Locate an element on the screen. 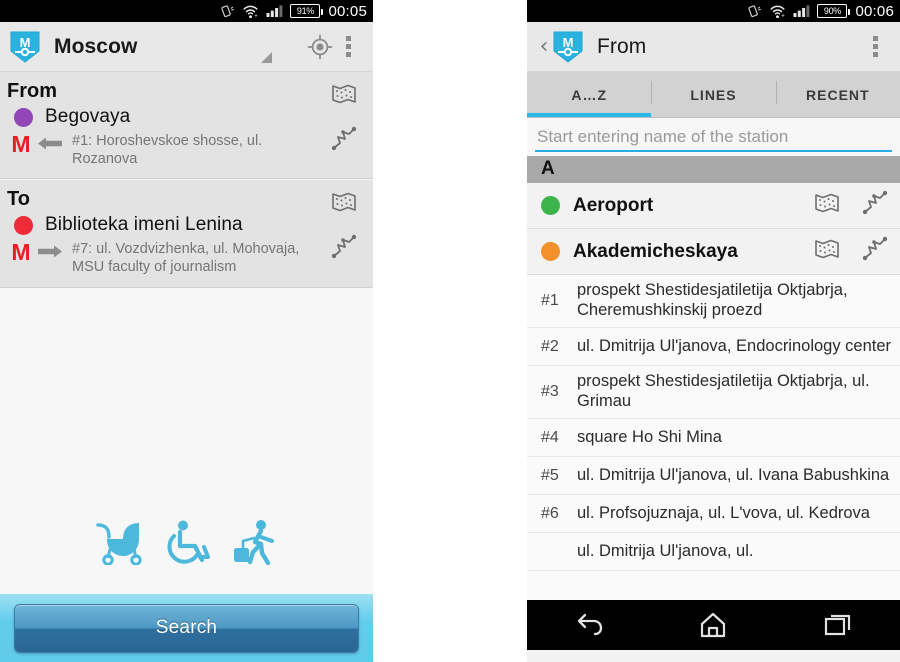  search-button: Search is located at coordinates (186, 628).